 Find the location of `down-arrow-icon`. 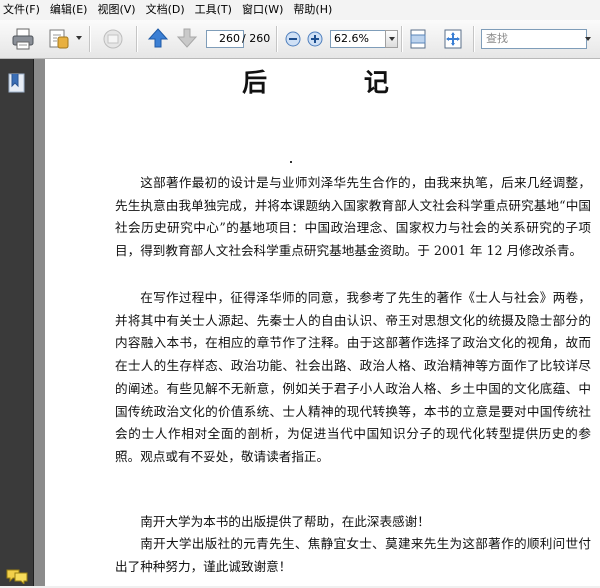

down-arrow-icon is located at coordinates (187, 38).